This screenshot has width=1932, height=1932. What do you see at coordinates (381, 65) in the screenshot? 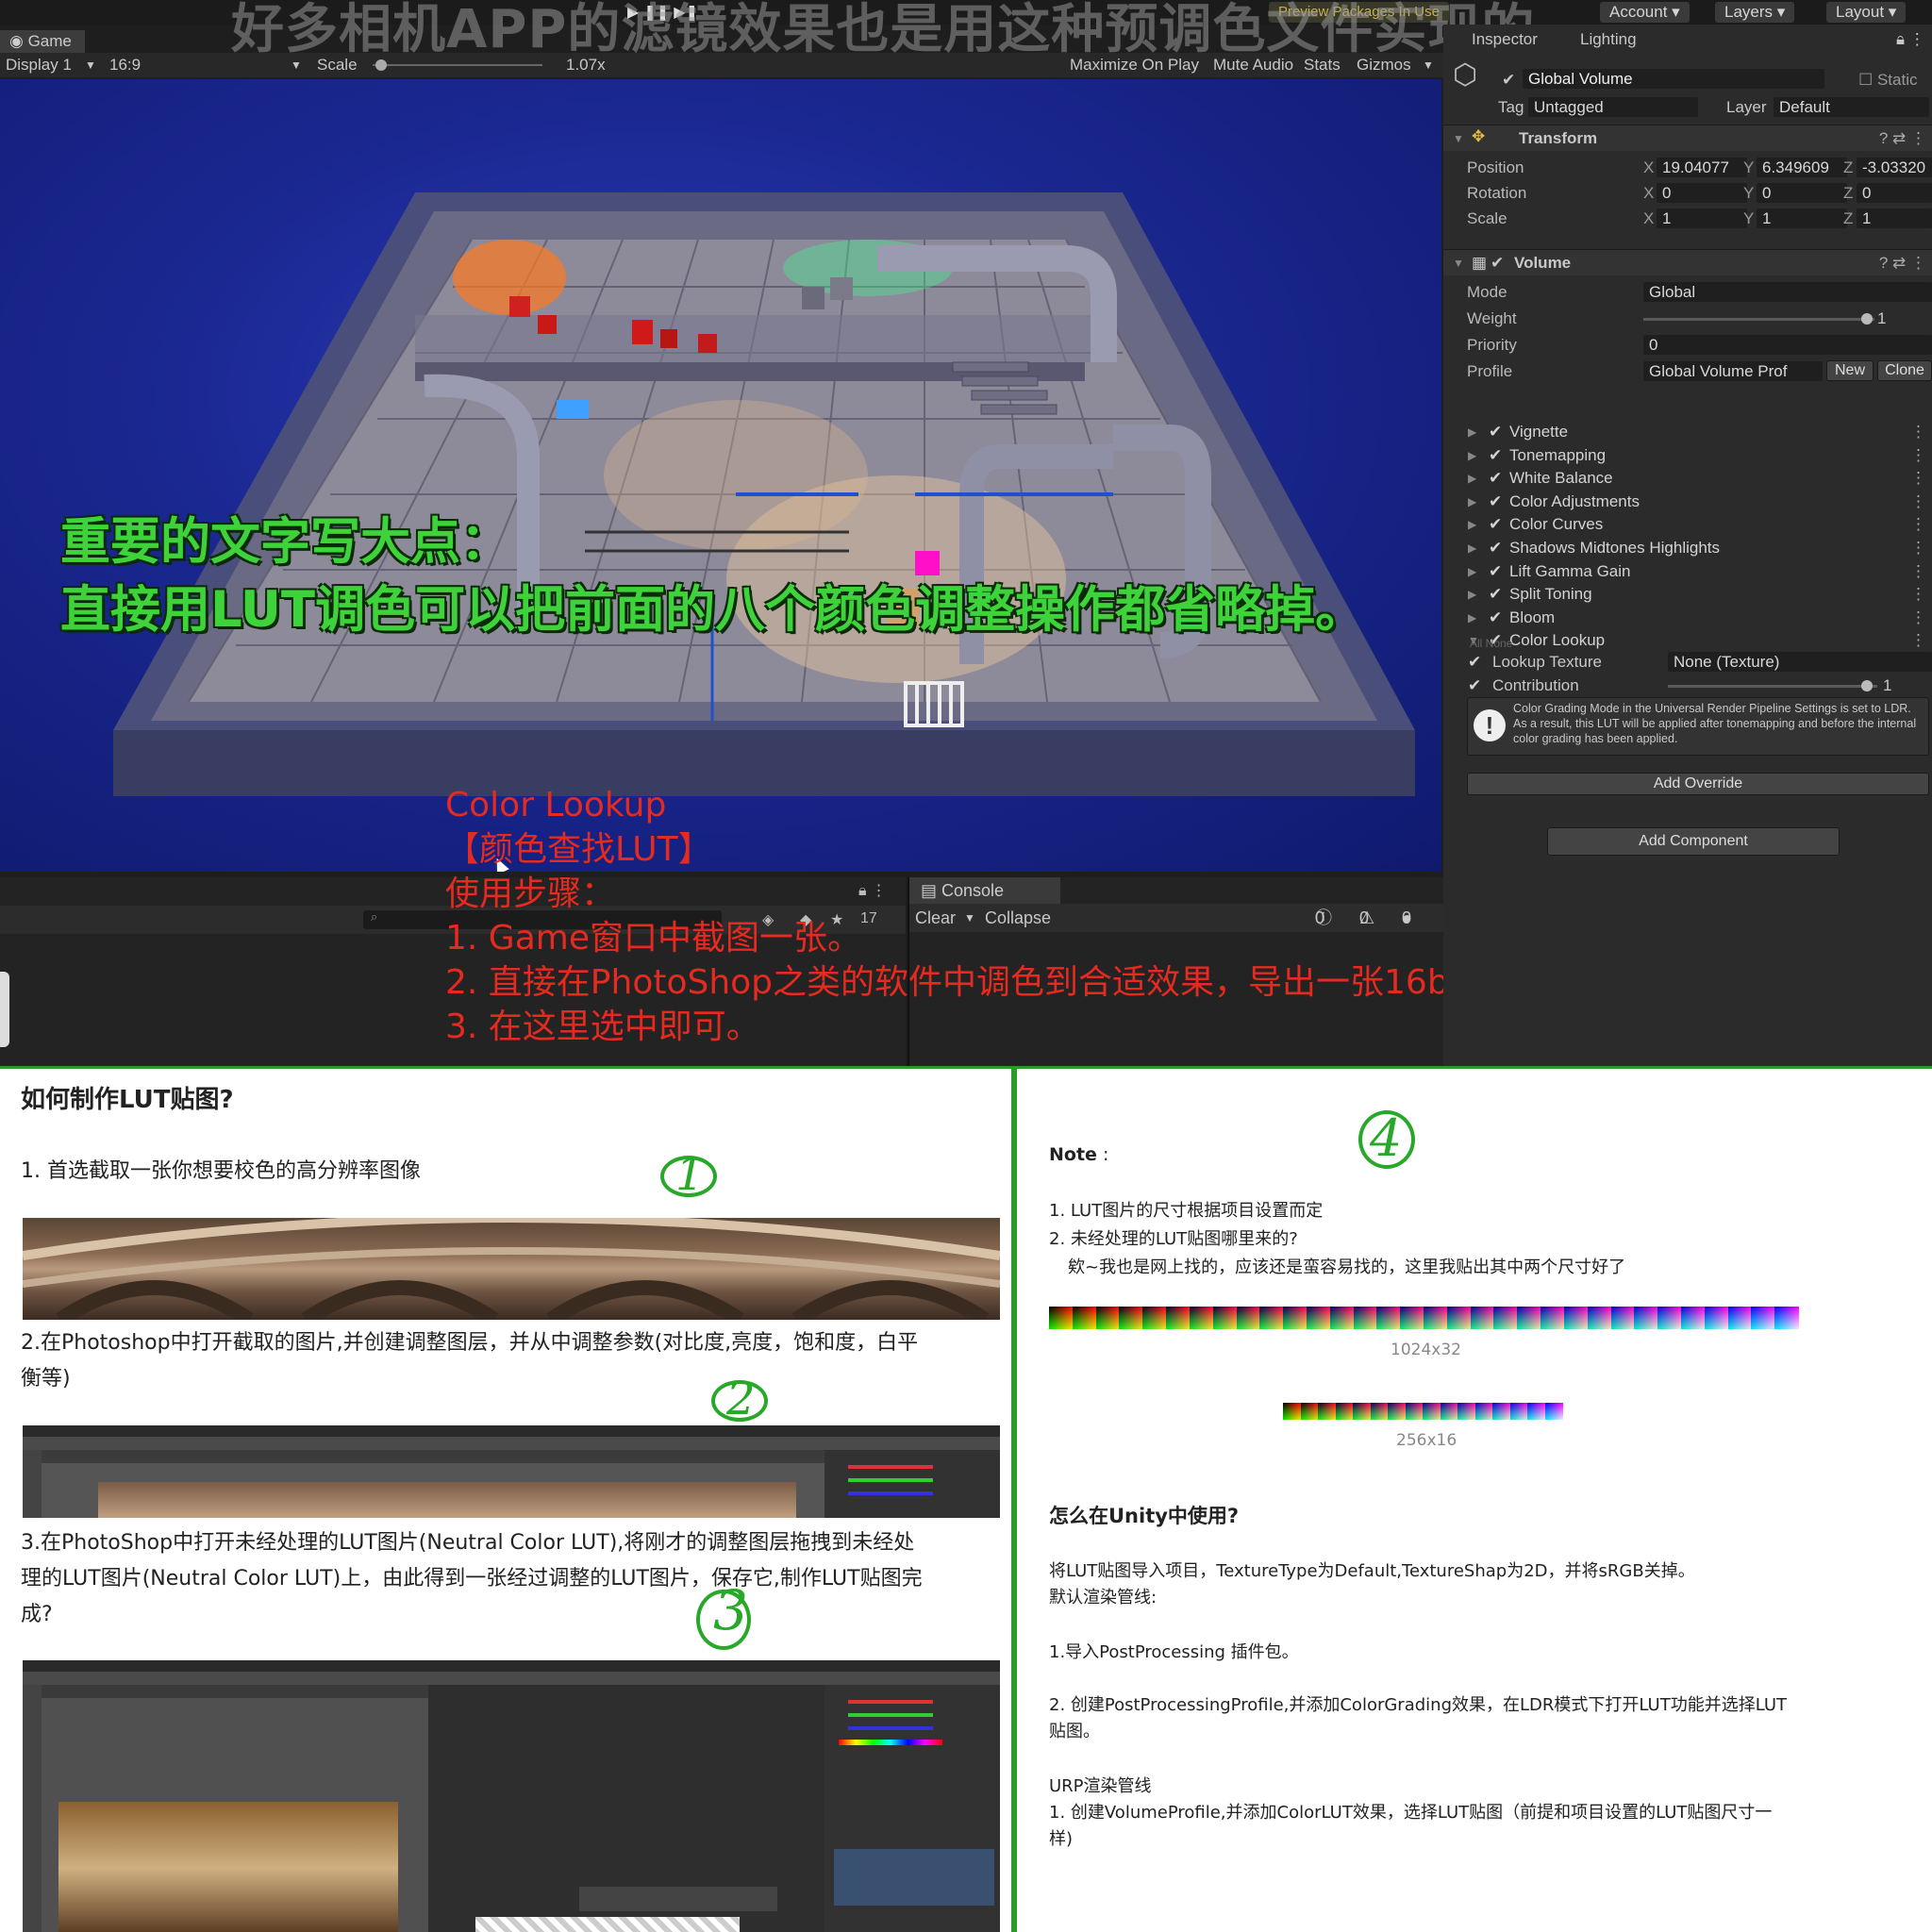
I see `scale-slider-handle` at bounding box center [381, 65].